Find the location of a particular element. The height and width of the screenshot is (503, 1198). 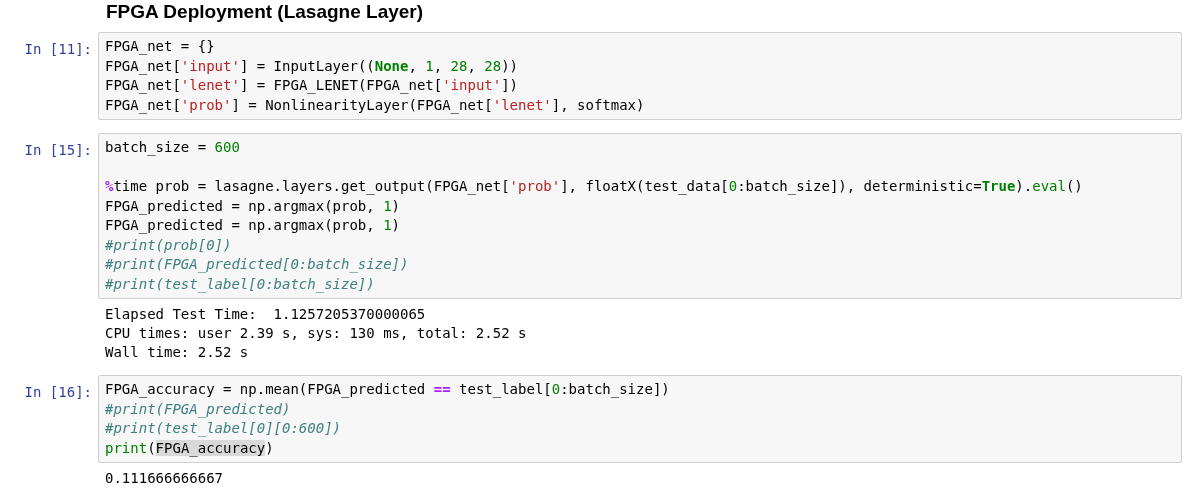

code-line: %time prob = lasagne.layers.get_output(FPGA_net['prob'], floatX(test_data[0:batch_size]), deterministic=True).eval() is located at coordinates (594, 187).